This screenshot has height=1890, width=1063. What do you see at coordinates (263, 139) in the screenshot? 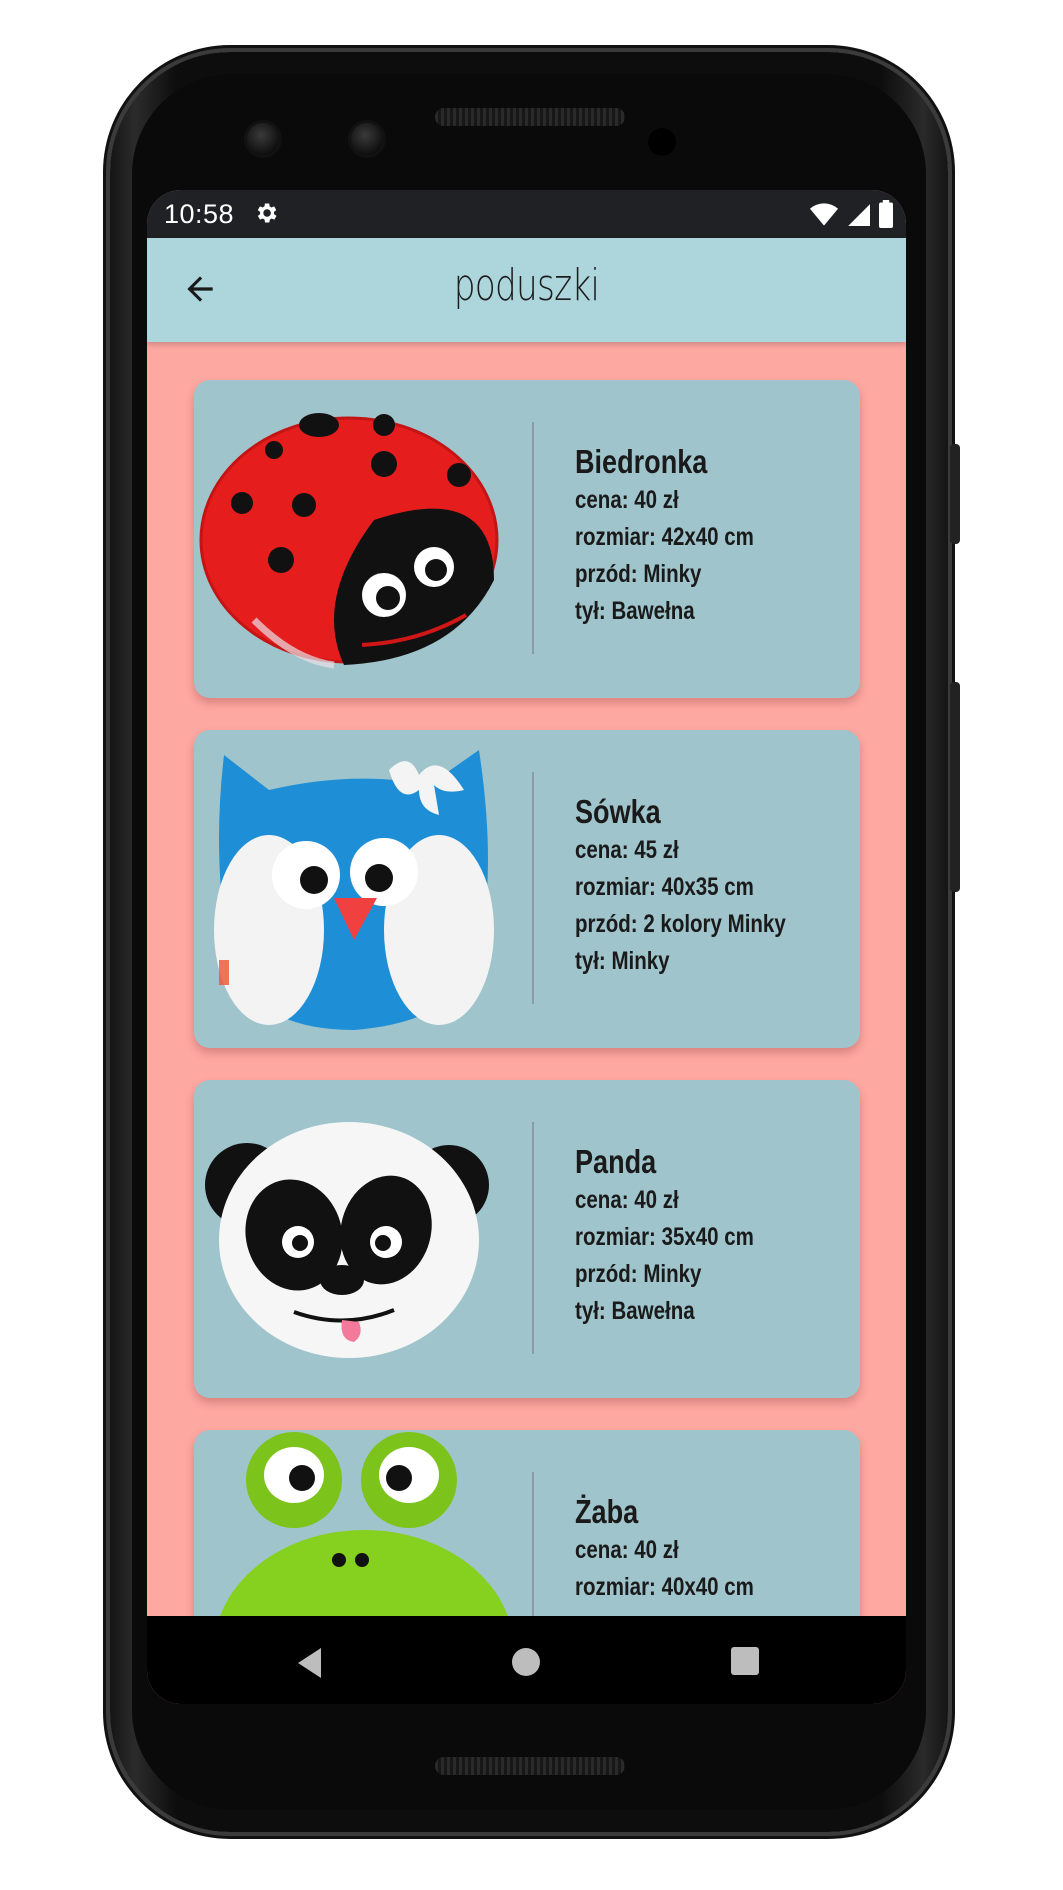
I see `front-camera-icon` at bounding box center [263, 139].